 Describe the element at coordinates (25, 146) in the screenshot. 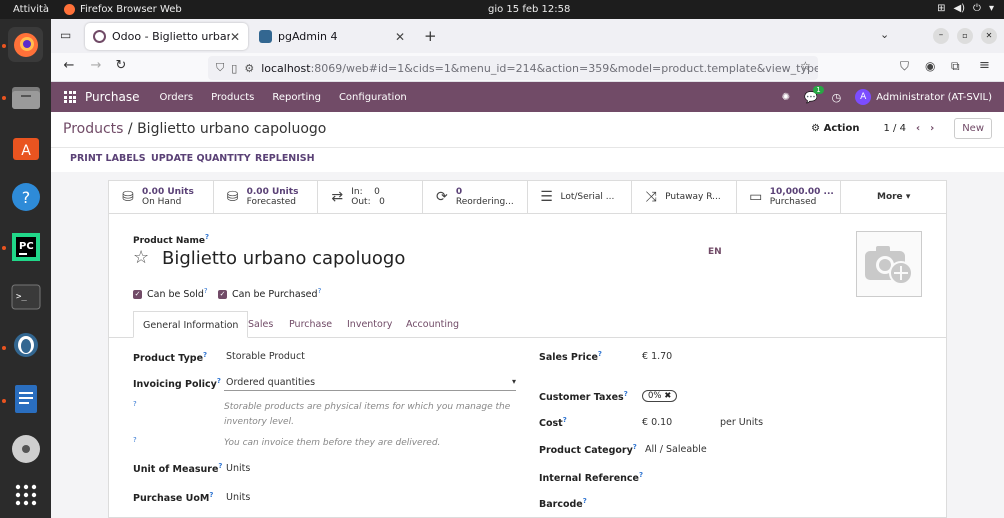

I see `dock-software-icon: A` at that location.